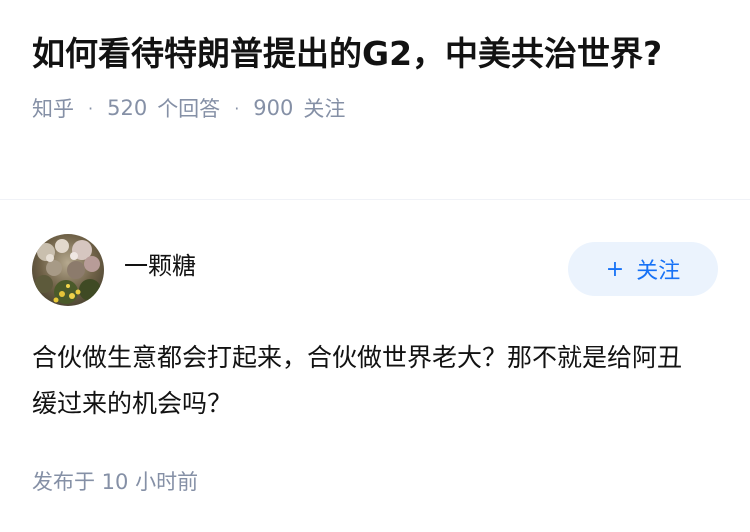 Image resolution: width=750 pixels, height=532 pixels. Describe the element at coordinates (375, 270) in the screenshot. I see `author-row: 一颗糖 + 关注` at that location.